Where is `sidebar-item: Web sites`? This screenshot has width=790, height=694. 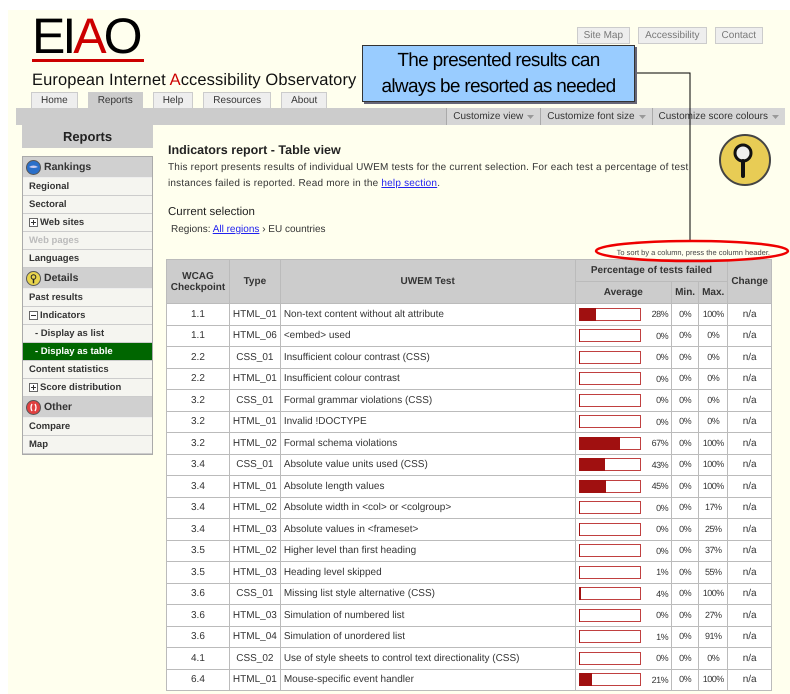
sidebar-item: Web sites is located at coordinates (87, 223).